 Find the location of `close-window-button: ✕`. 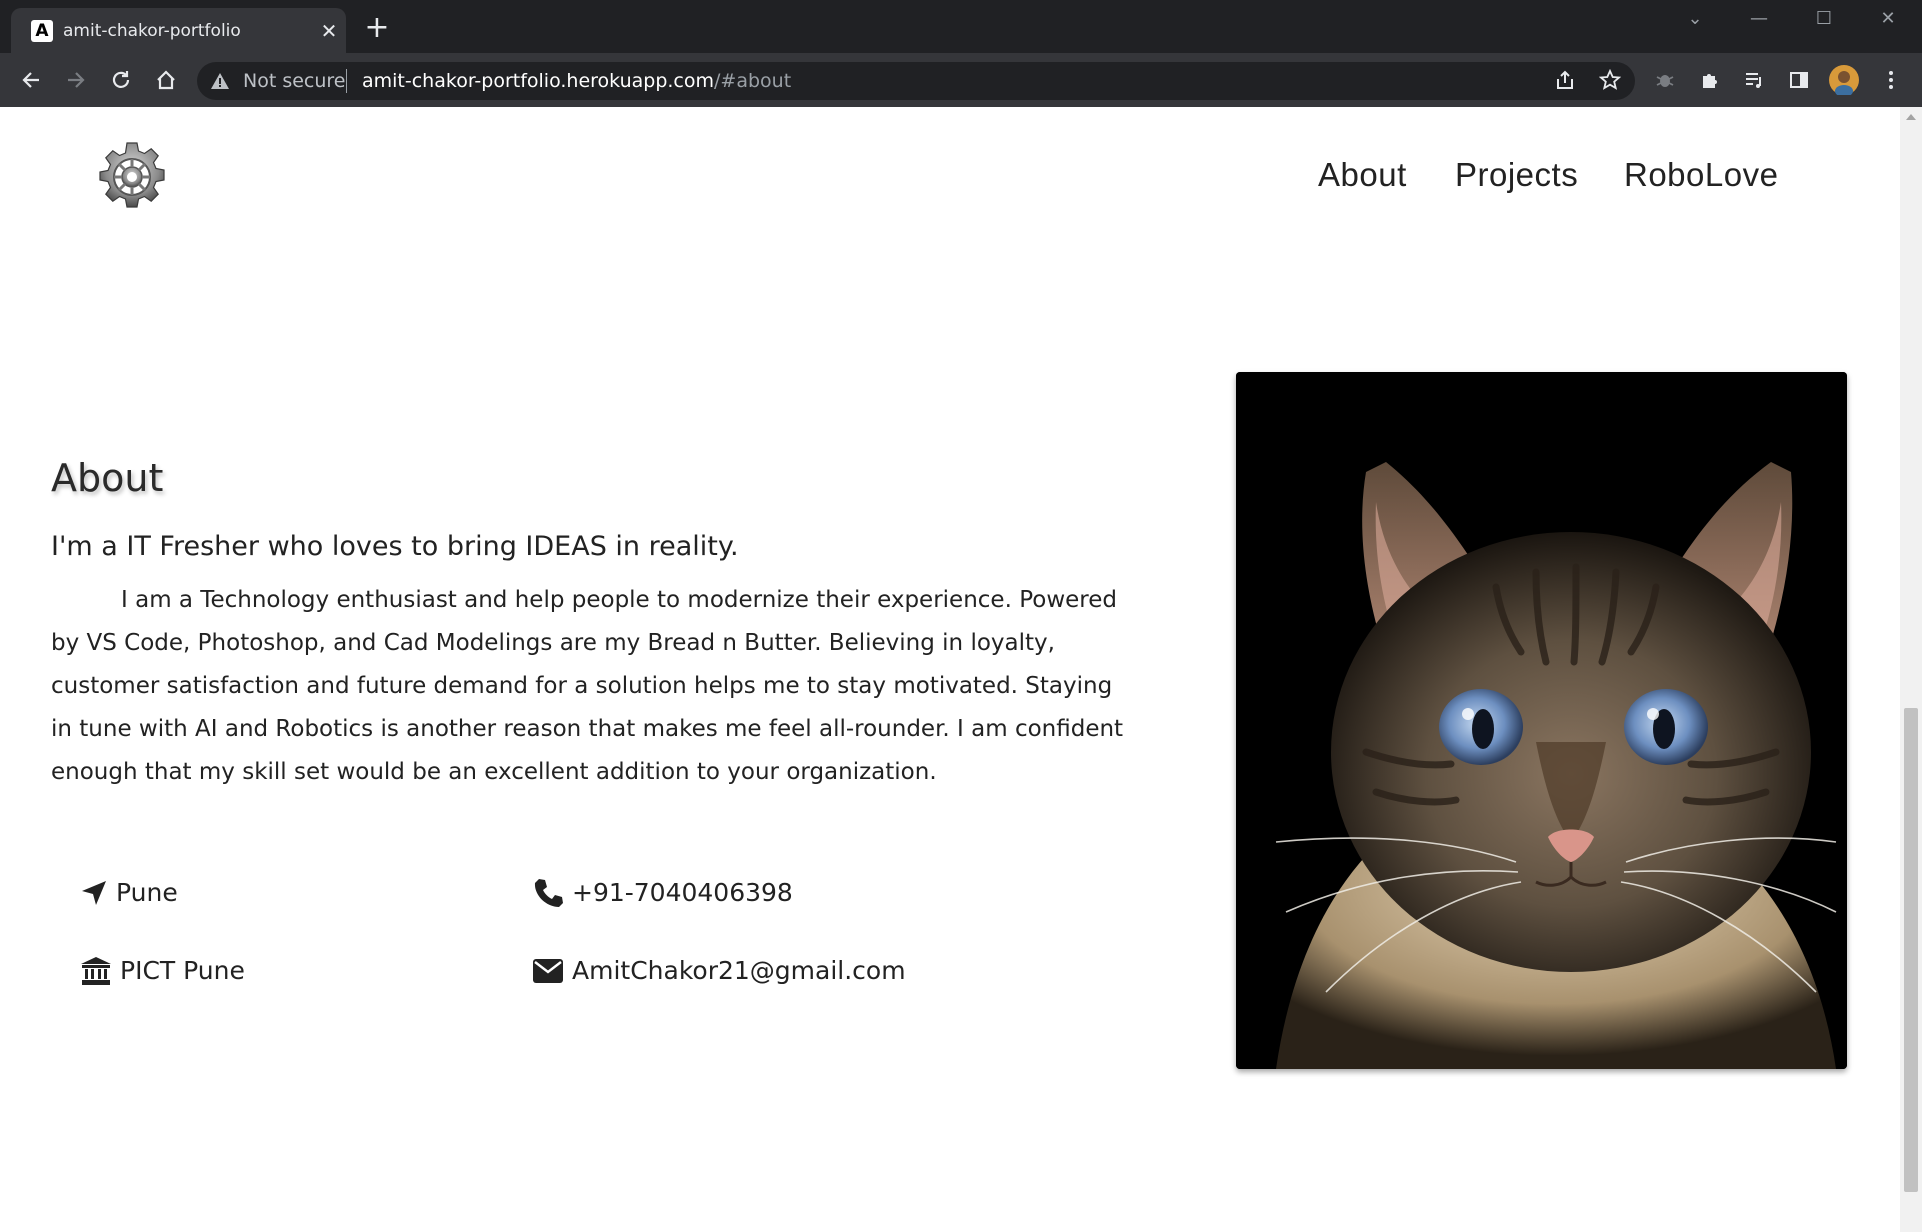

close-window-button: ✕ is located at coordinates (1888, 19).